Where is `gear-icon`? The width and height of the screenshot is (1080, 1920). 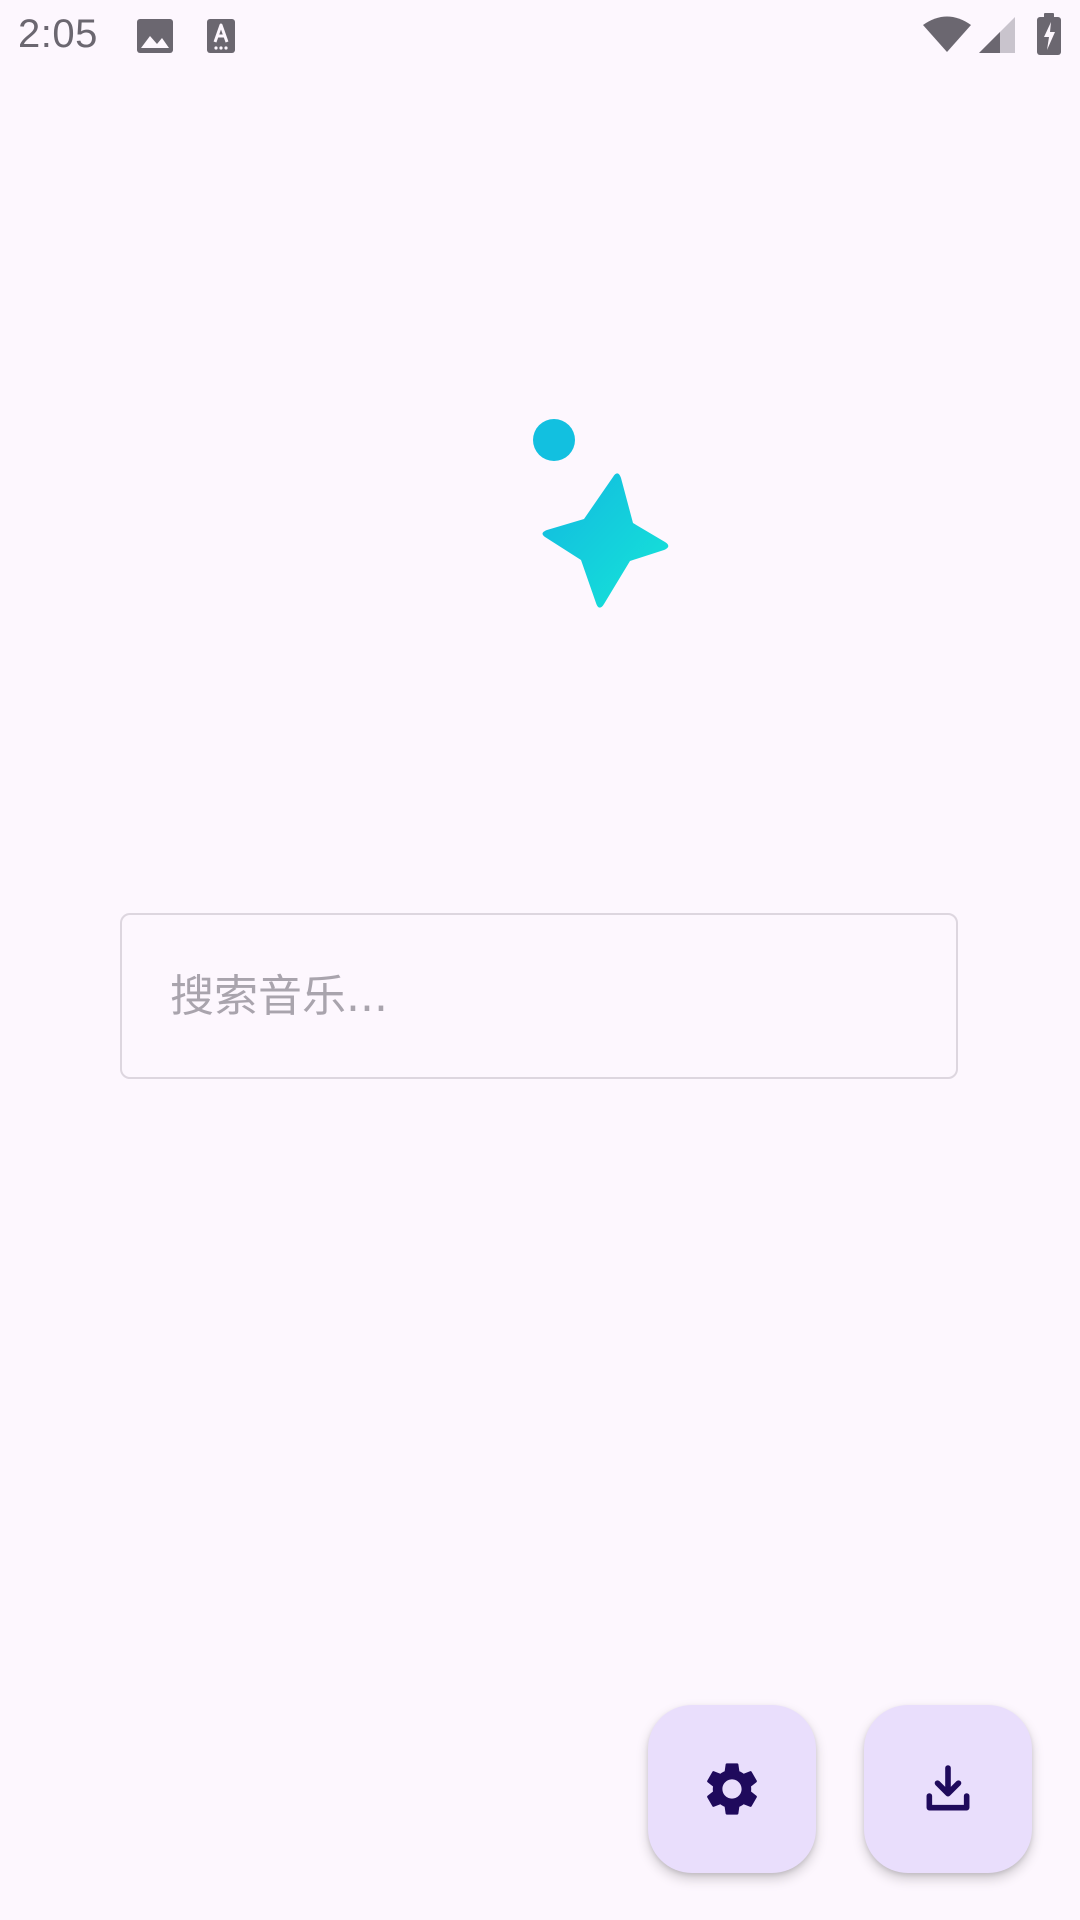 gear-icon is located at coordinates (732, 1789).